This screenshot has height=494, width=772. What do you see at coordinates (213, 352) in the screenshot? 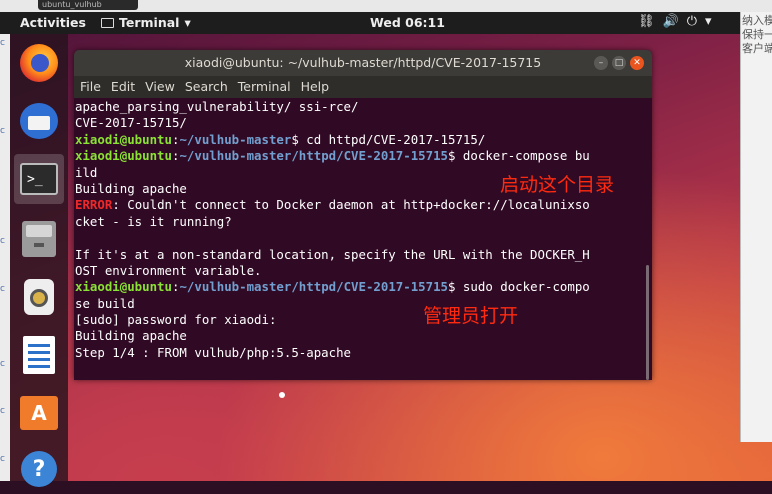
I see `line-text: Step 1/4 : FROM vulhub/php:5.5-apache` at bounding box center [213, 352].